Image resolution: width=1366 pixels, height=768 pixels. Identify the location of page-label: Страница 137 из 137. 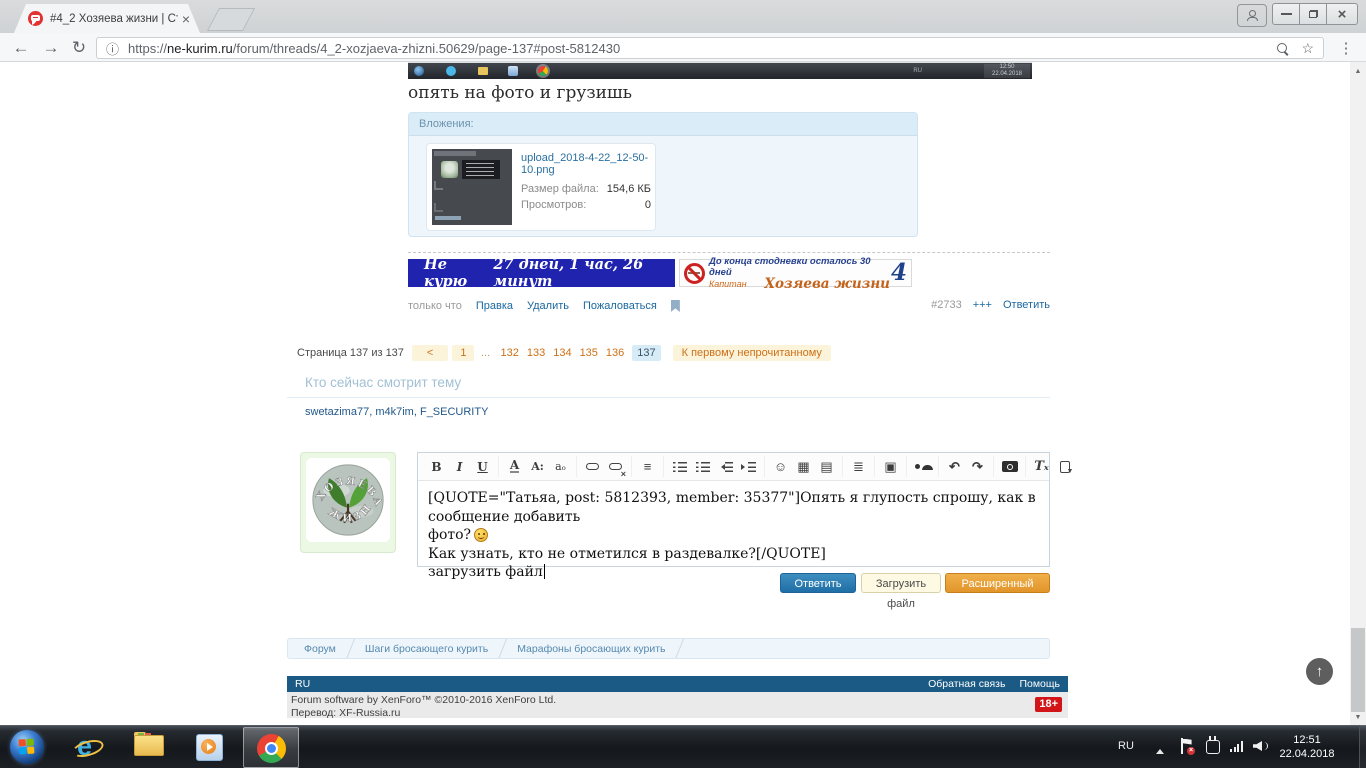
(350, 353).